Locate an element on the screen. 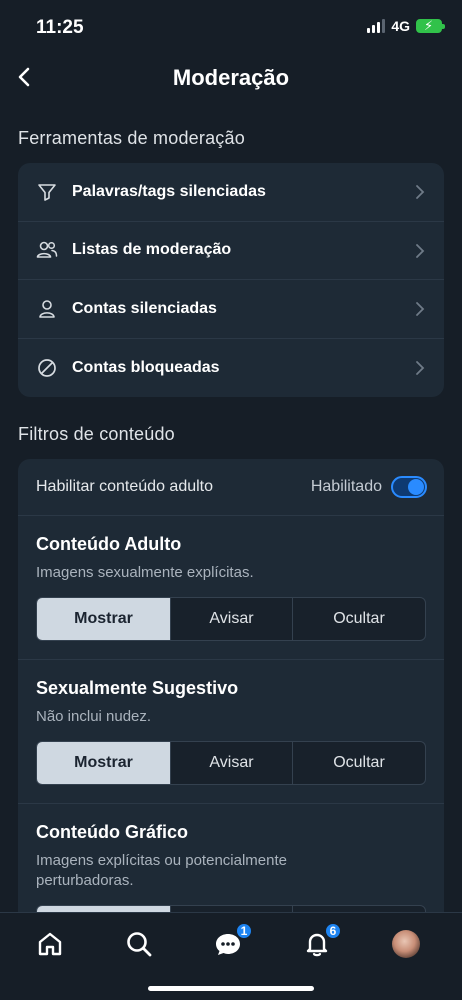  section-title-tools: Ferramentas de moderação is located at coordinates (131, 138).